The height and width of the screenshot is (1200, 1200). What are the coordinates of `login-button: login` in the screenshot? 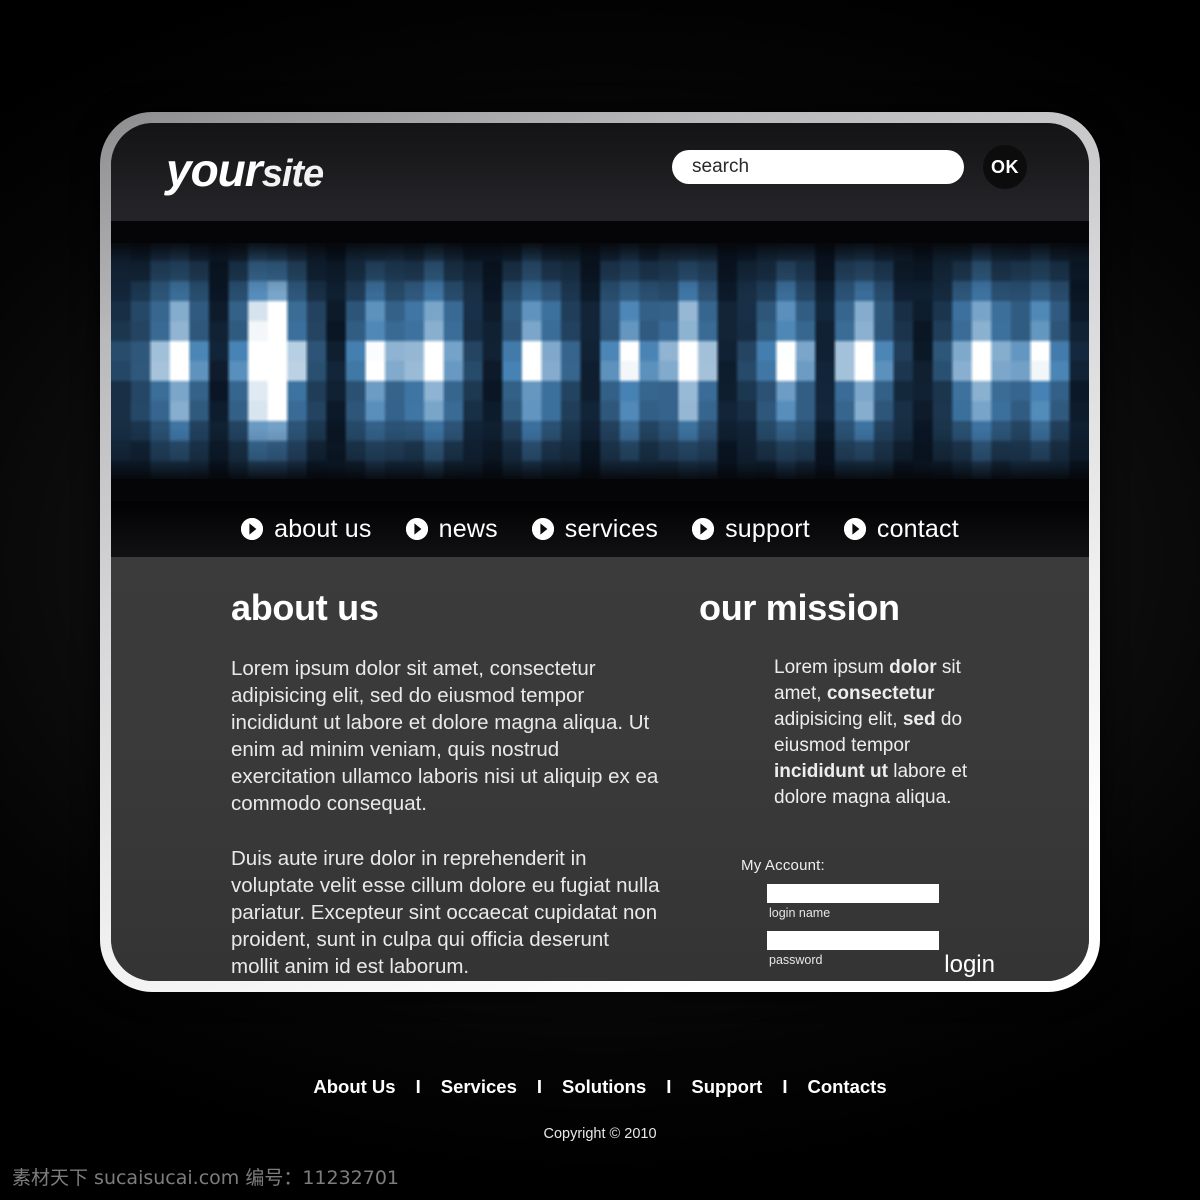 It's located at (969, 965).